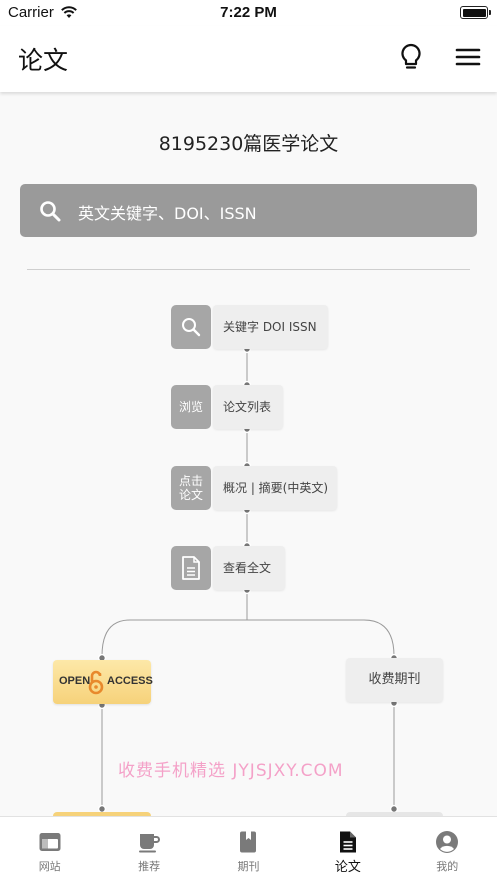  What do you see at coordinates (50, 842) in the screenshot?
I see `browser-window-icon` at bounding box center [50, 842].